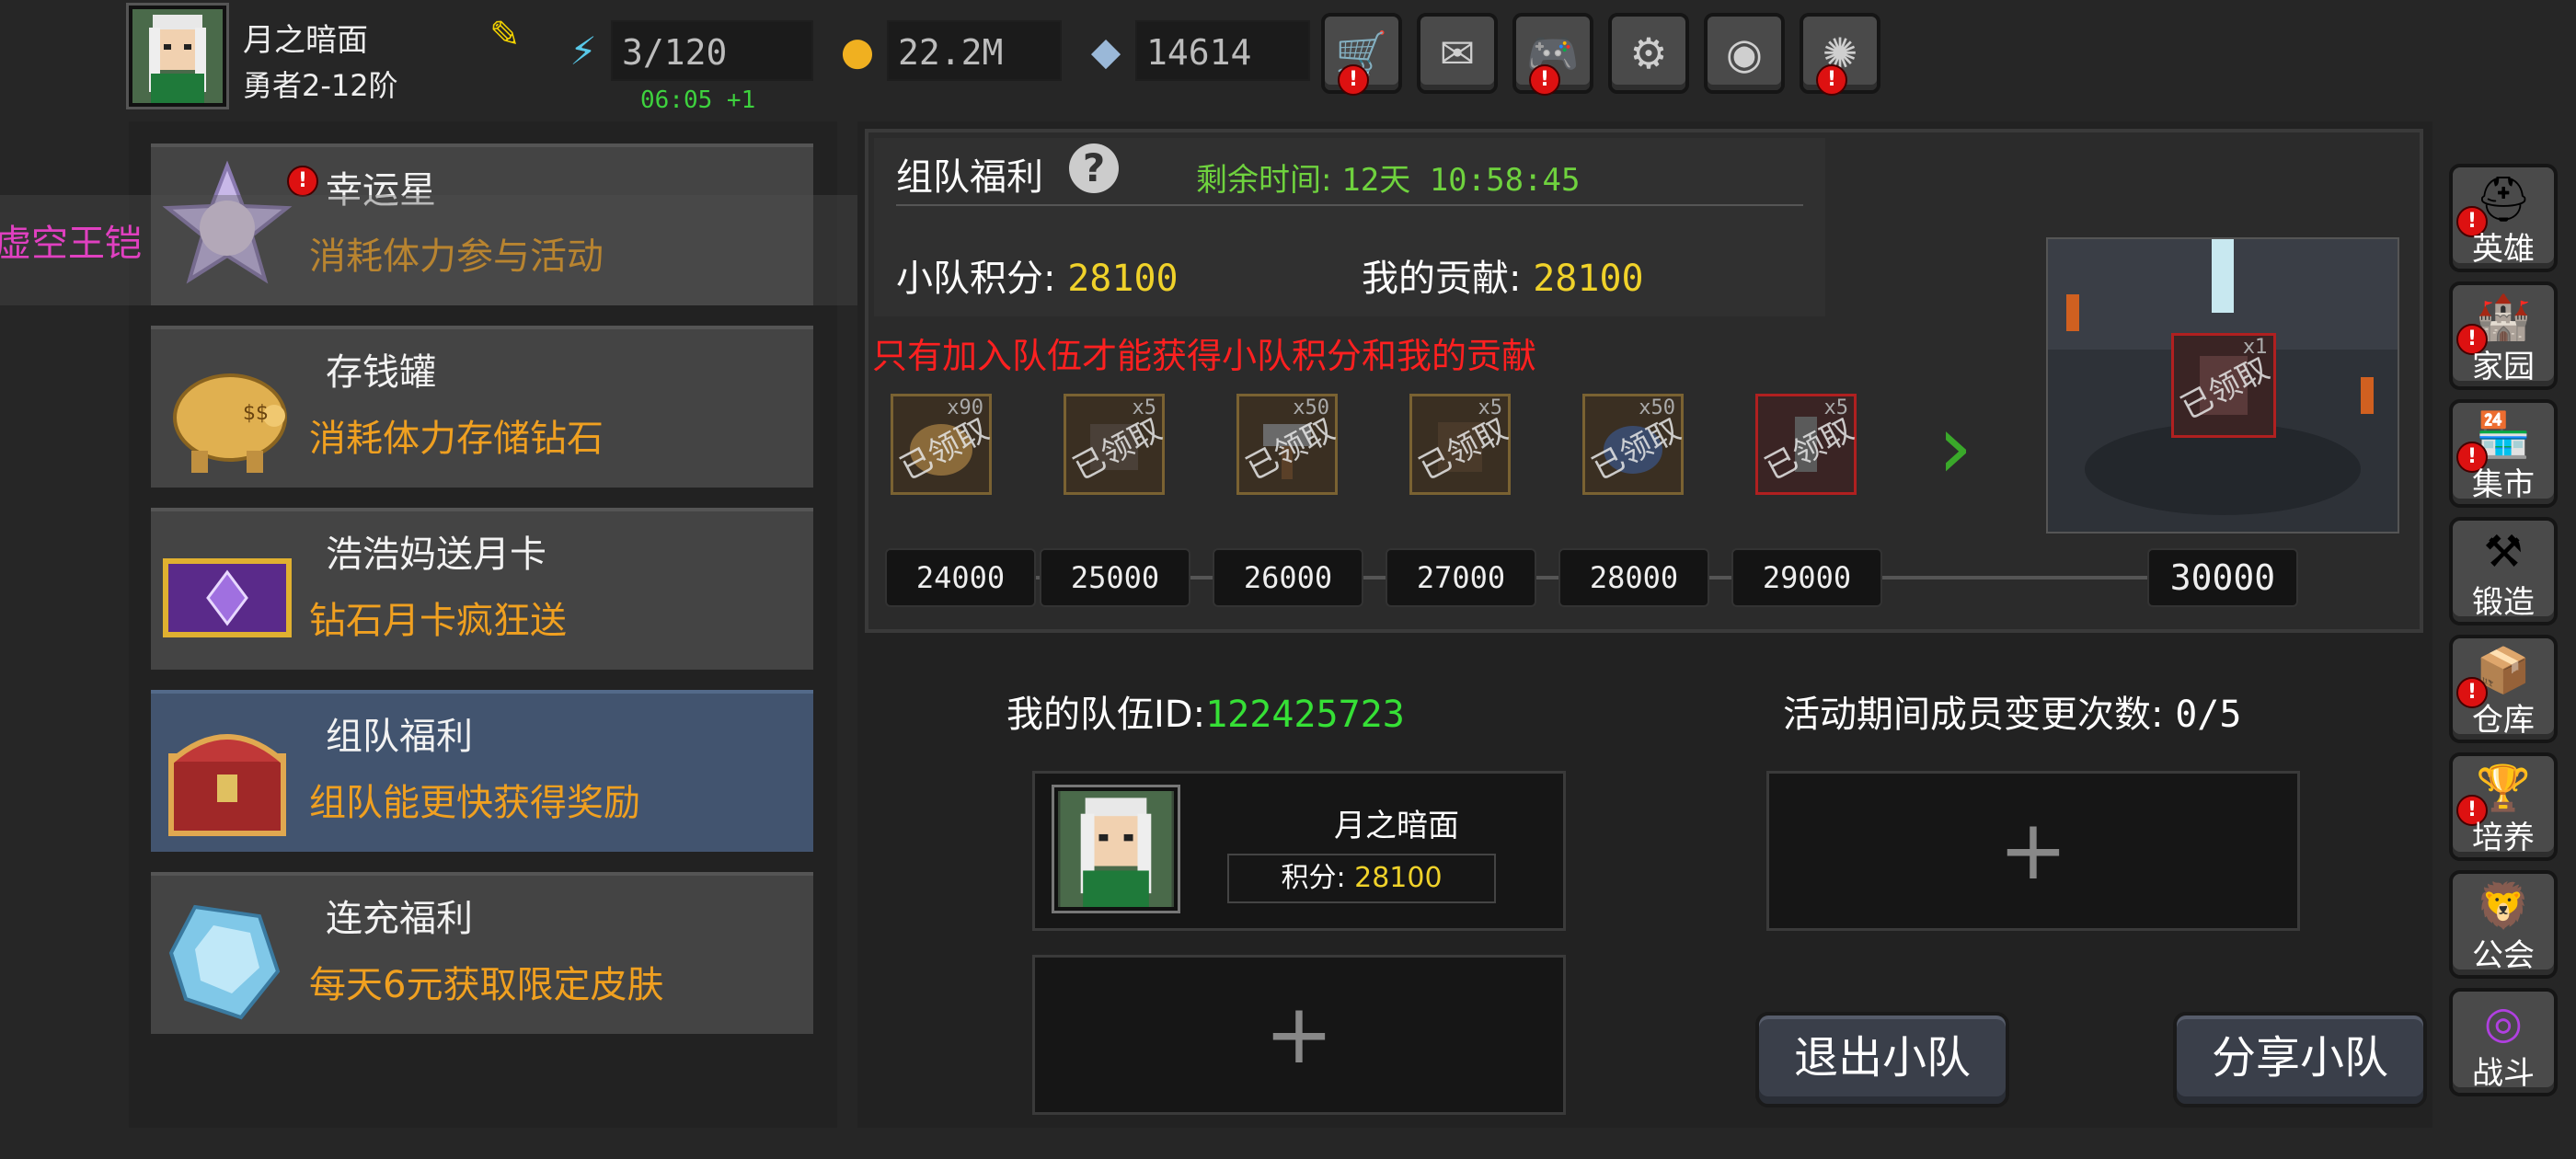  What do you see at coordinates (482, 589) in the screenshot?
I see `event-card-month-card: 浩浩妈送月卡 钻石月卡疯狂送` at bounding box center [482, 589].